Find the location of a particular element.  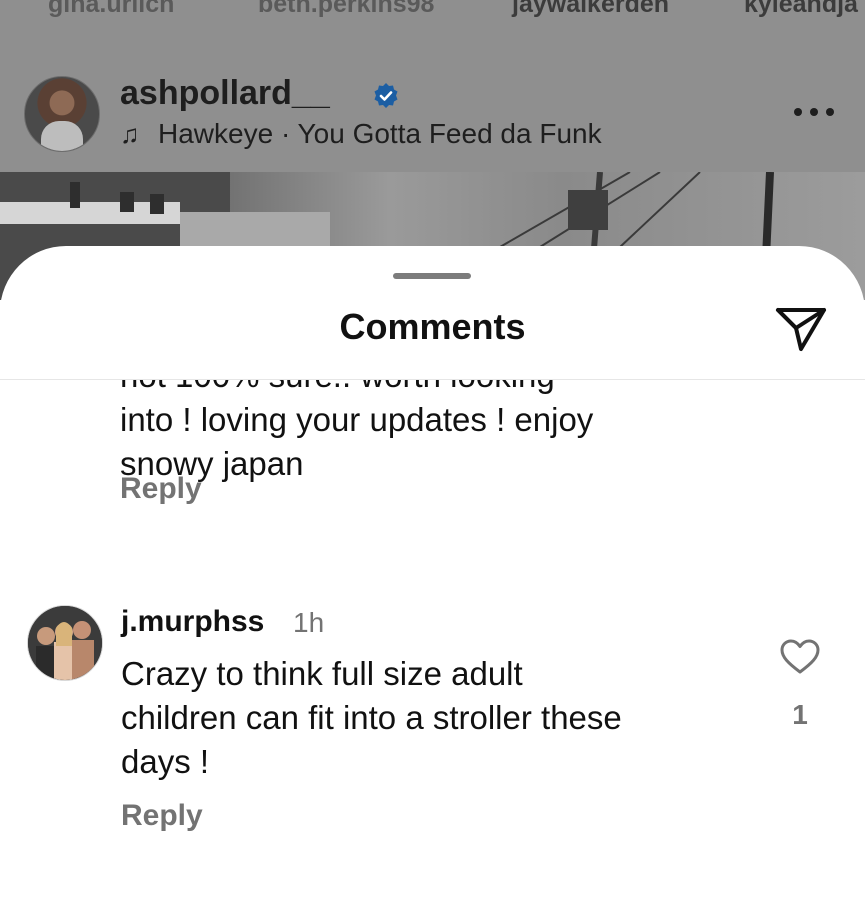

story-username: jaywalkerden is located at coordinates (590, 9).